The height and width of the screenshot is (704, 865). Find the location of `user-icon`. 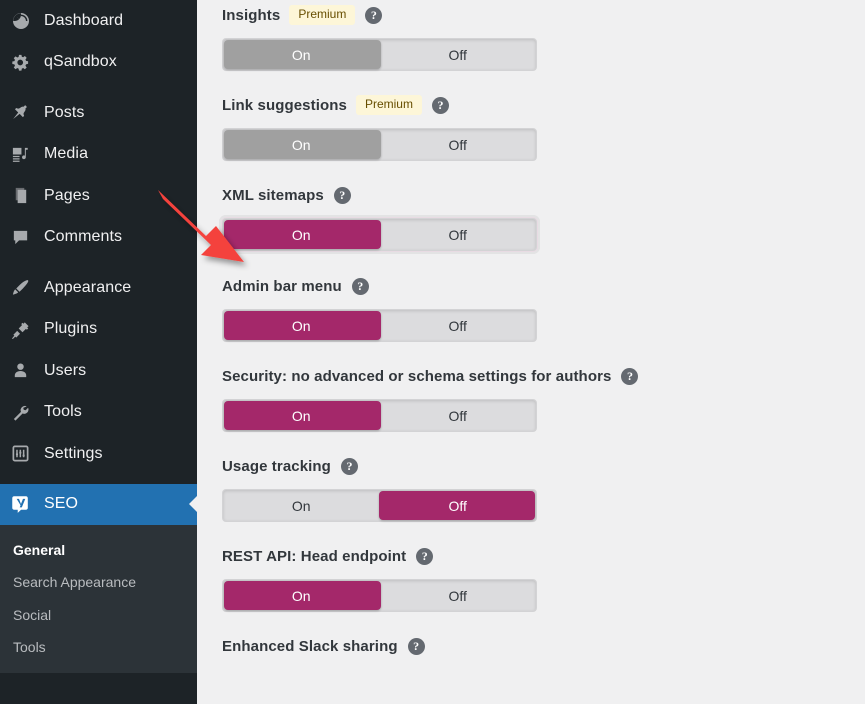

user-icon is located at coordinates (25, 371).